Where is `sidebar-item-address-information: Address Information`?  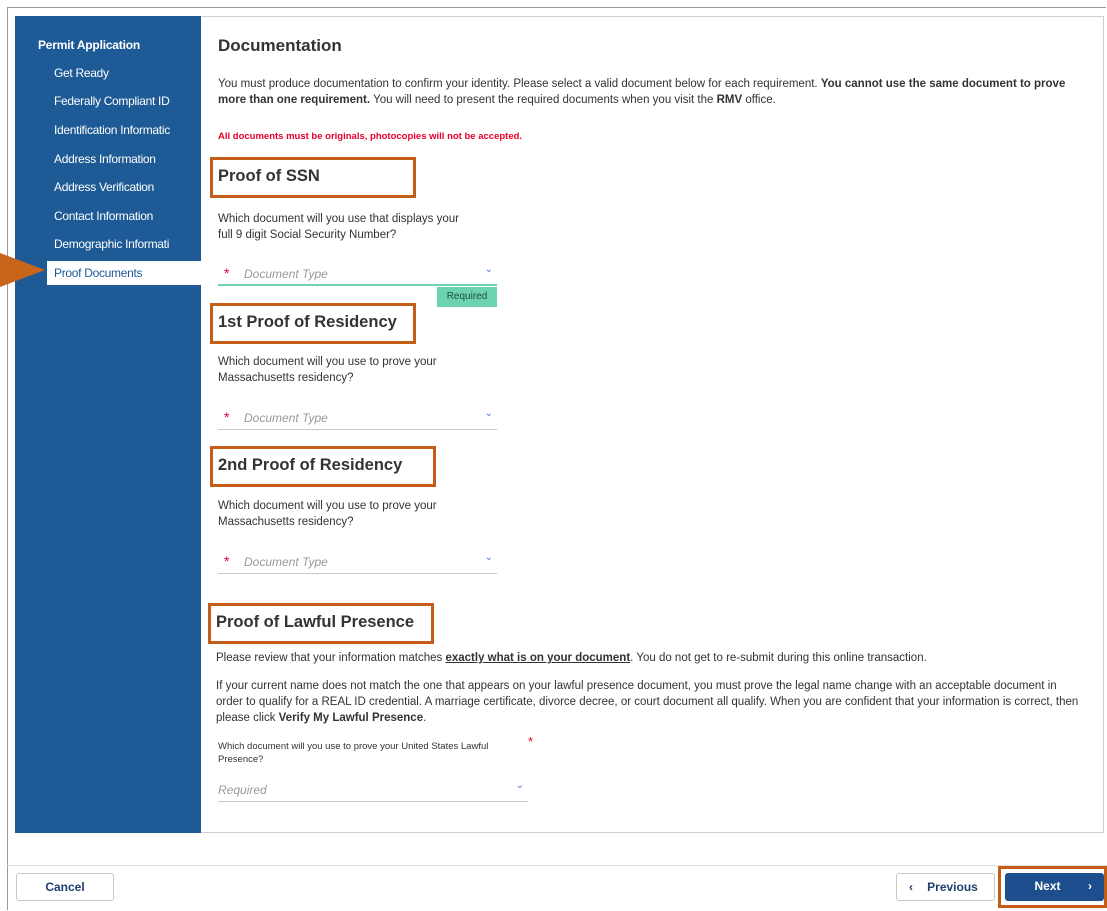
sidebar-item-address-information: Address Information is located at coordinates (127, 159).